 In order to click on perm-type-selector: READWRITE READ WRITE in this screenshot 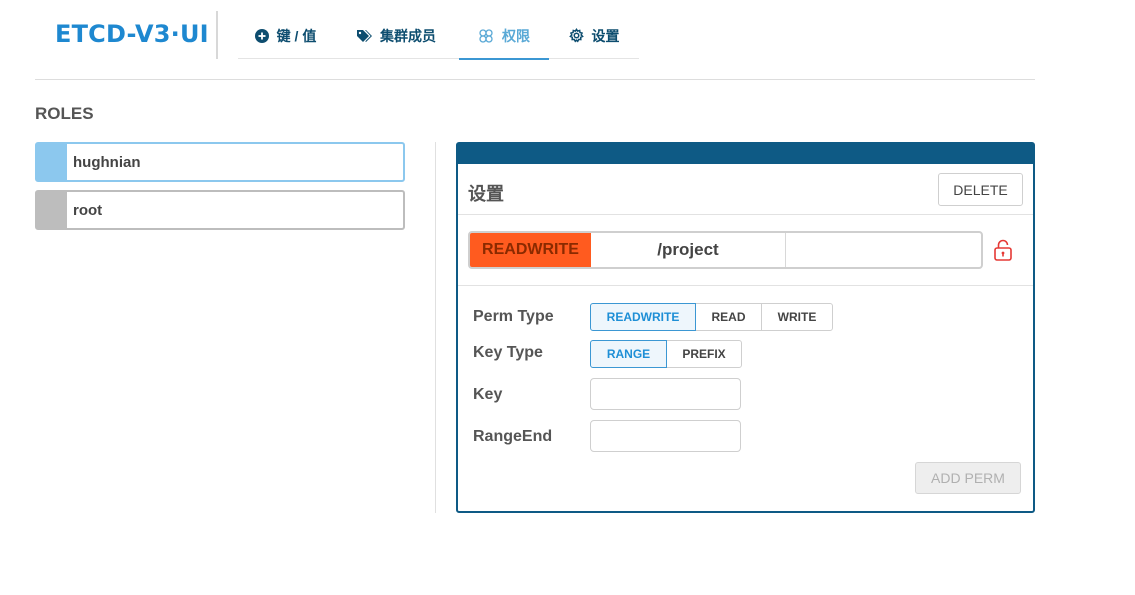, I will do `click(711, 317)`.